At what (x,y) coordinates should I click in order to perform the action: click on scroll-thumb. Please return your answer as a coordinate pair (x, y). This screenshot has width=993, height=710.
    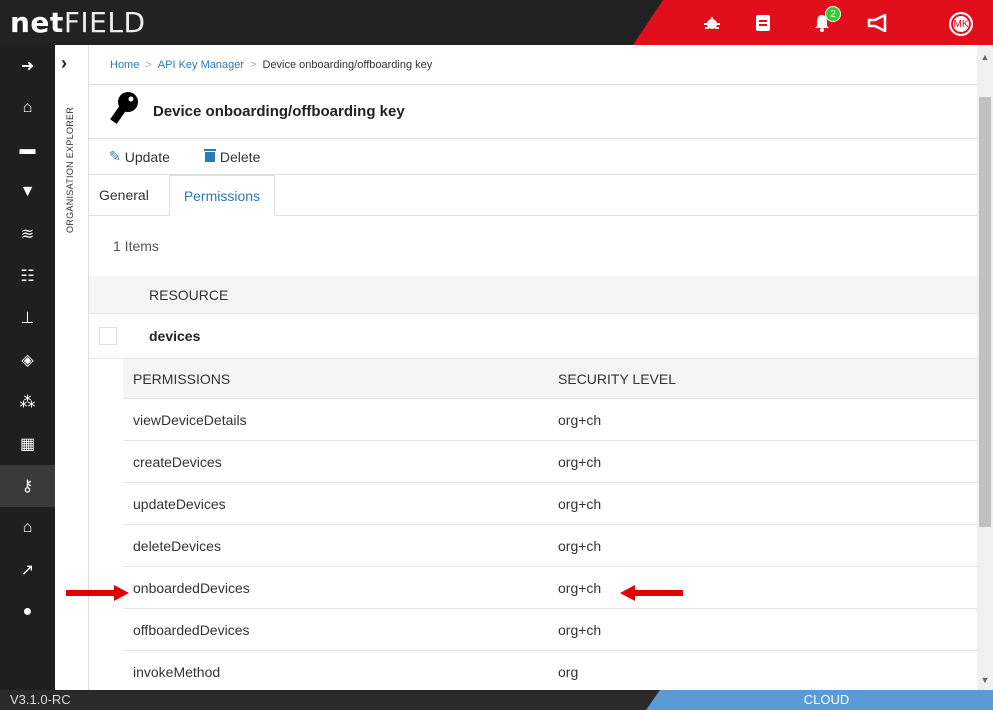
    Looking at the image, I should click on (985, 312).